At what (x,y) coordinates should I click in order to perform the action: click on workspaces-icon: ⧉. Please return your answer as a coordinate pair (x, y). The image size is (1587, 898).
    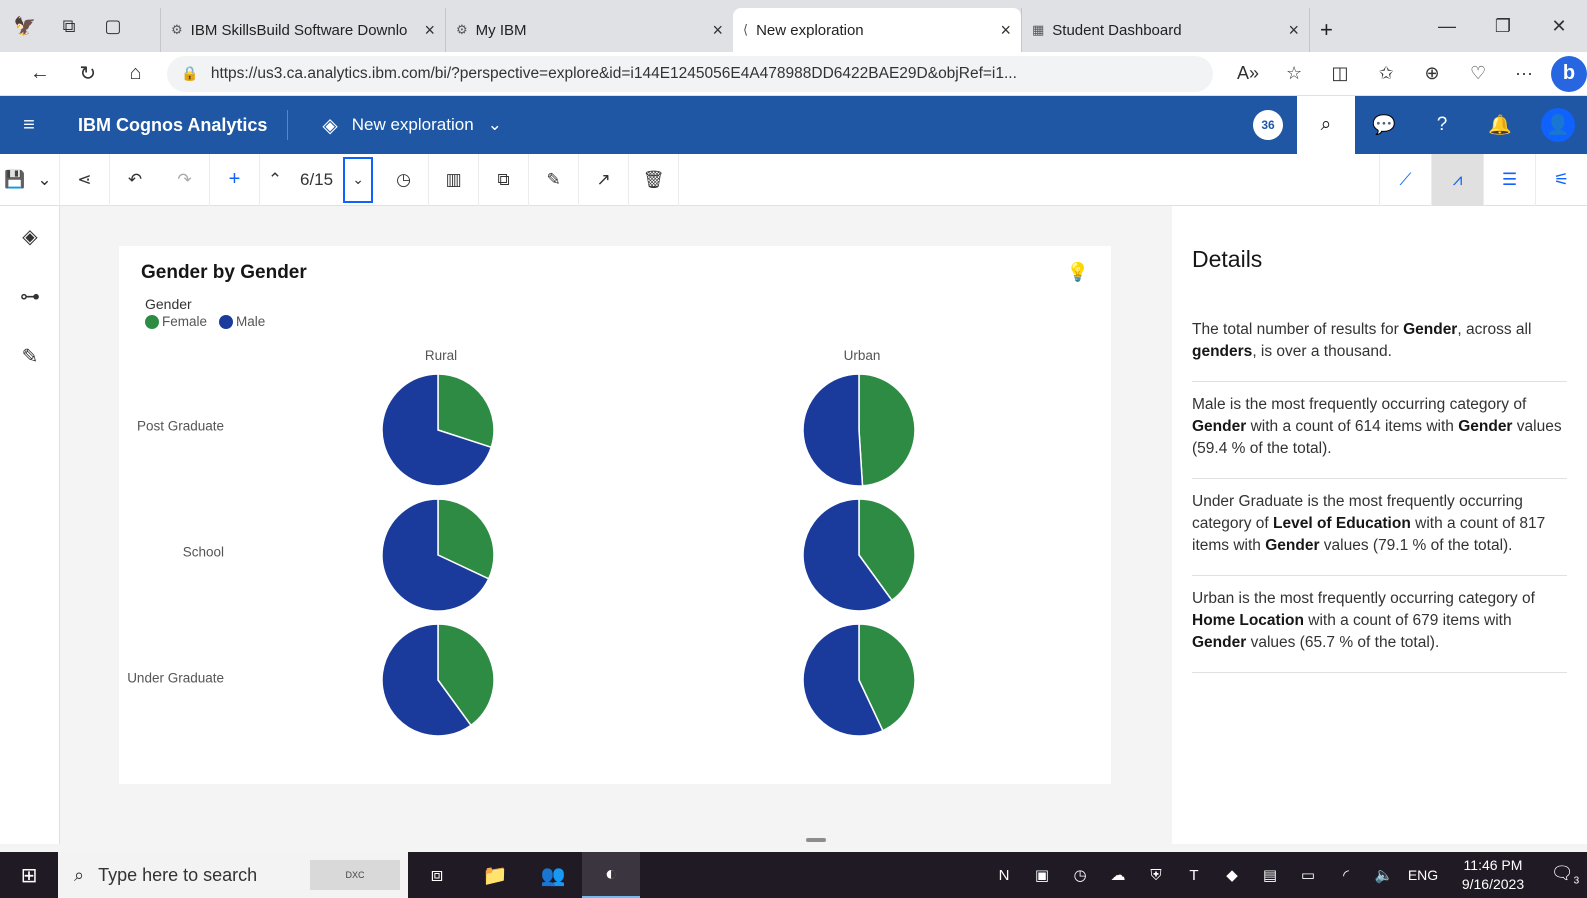
    Looking at the image, I should click on (69, 26).